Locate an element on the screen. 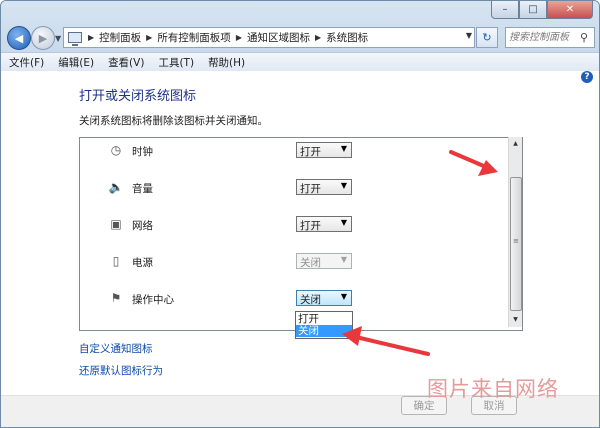 Image resolution: width=600 pixels, height=428 pixels. back-button: ◀ is located at coordinates (19, 38).